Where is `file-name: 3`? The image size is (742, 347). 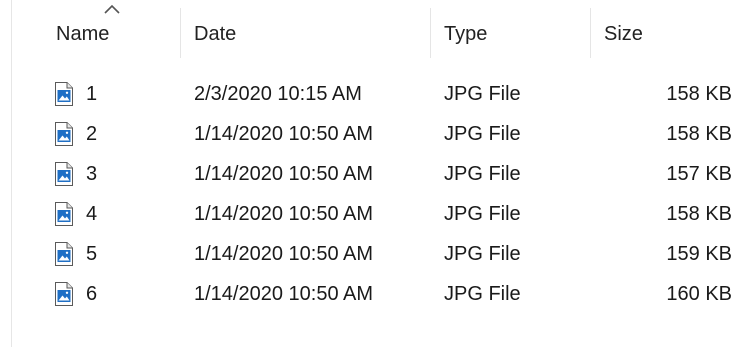
file-name: 3 is located at coordinates (92, 174).